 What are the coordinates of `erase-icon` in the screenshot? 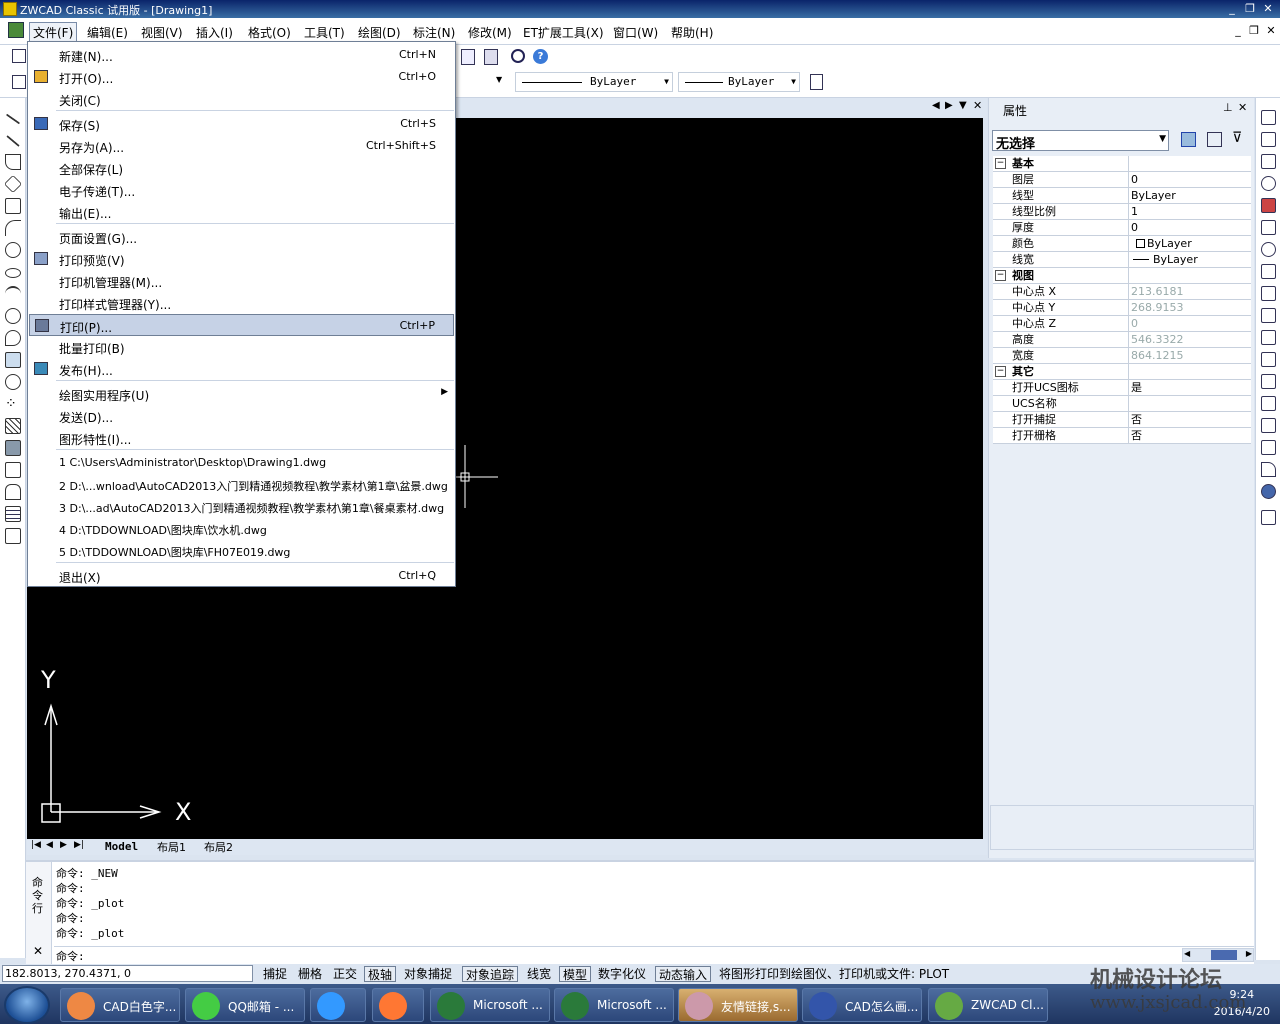 It's located at (1268, 117).